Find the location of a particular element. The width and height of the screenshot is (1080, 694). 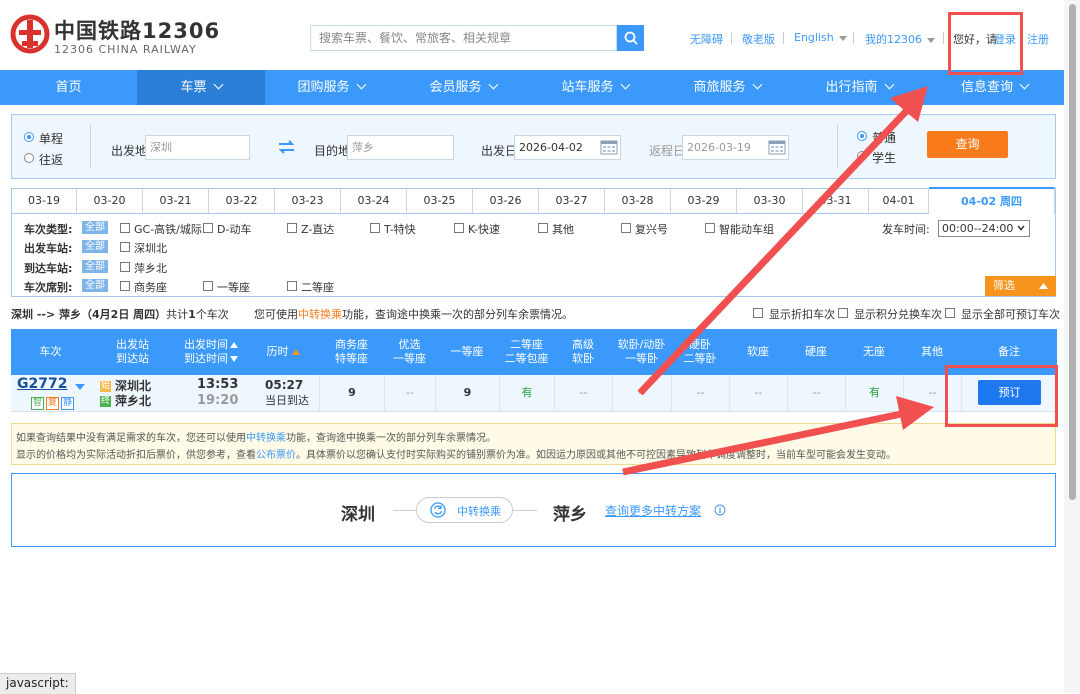

status-bar: javascript: is located at coordinates (38, 683).